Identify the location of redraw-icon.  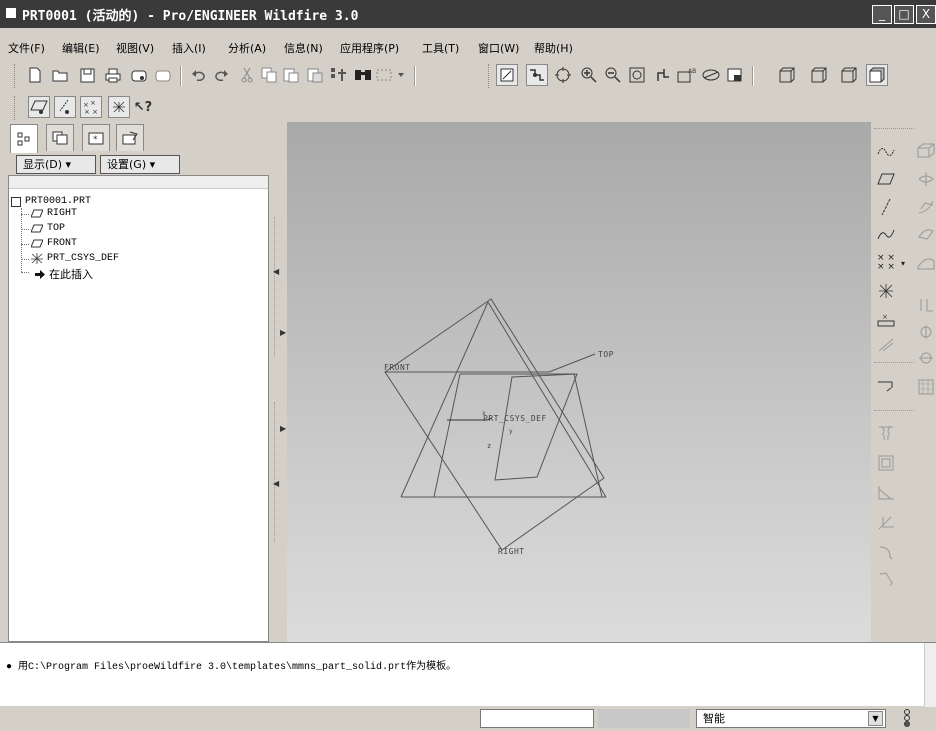
(507, 75).